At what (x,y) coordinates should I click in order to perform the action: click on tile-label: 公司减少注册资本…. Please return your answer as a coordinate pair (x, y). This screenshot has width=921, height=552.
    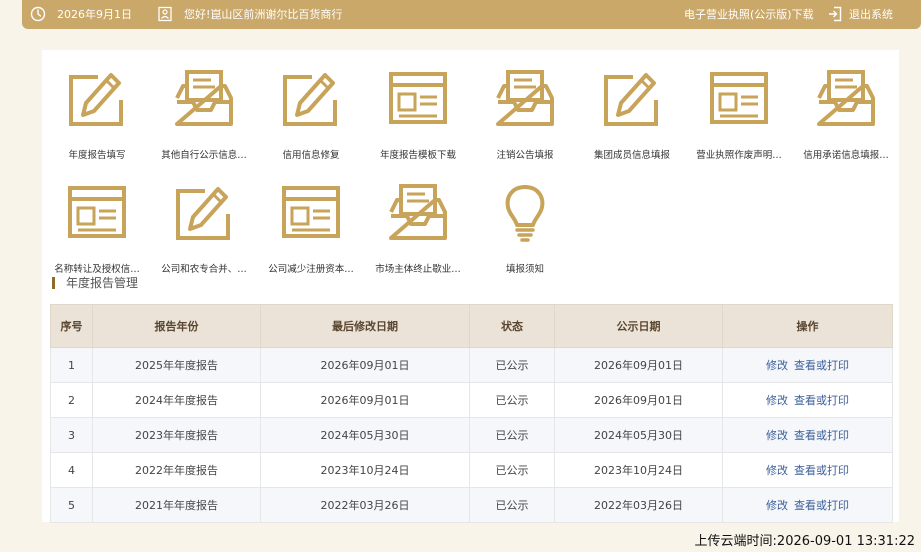
    Looking at the image, I should click on (311, 269).